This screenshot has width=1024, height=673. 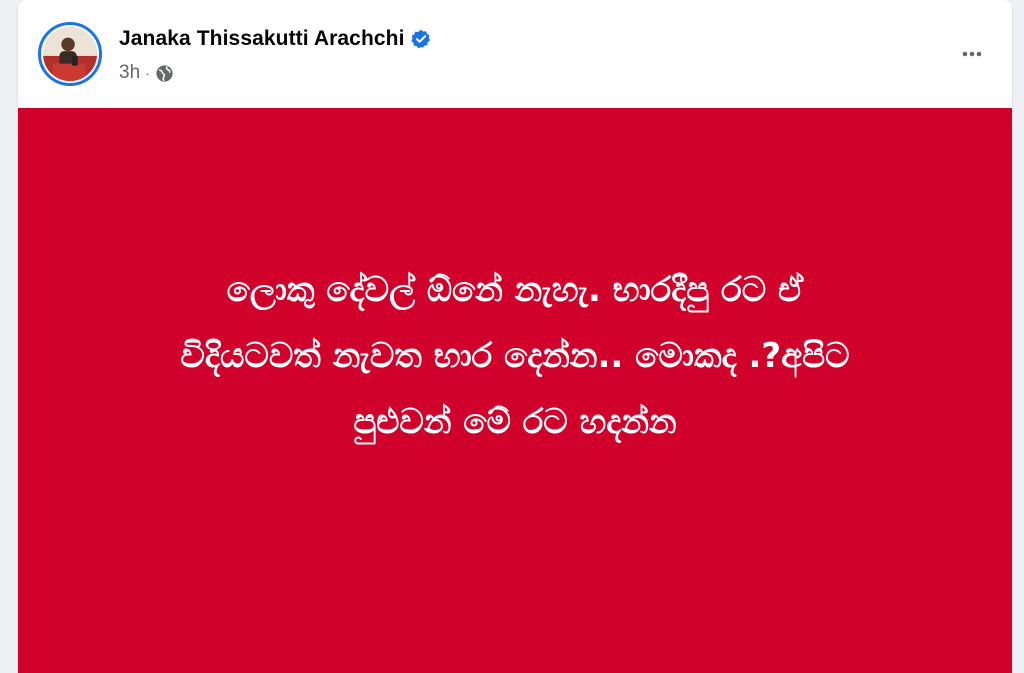 I want to click on verified-badge-icon, so click(x=420, y=39).